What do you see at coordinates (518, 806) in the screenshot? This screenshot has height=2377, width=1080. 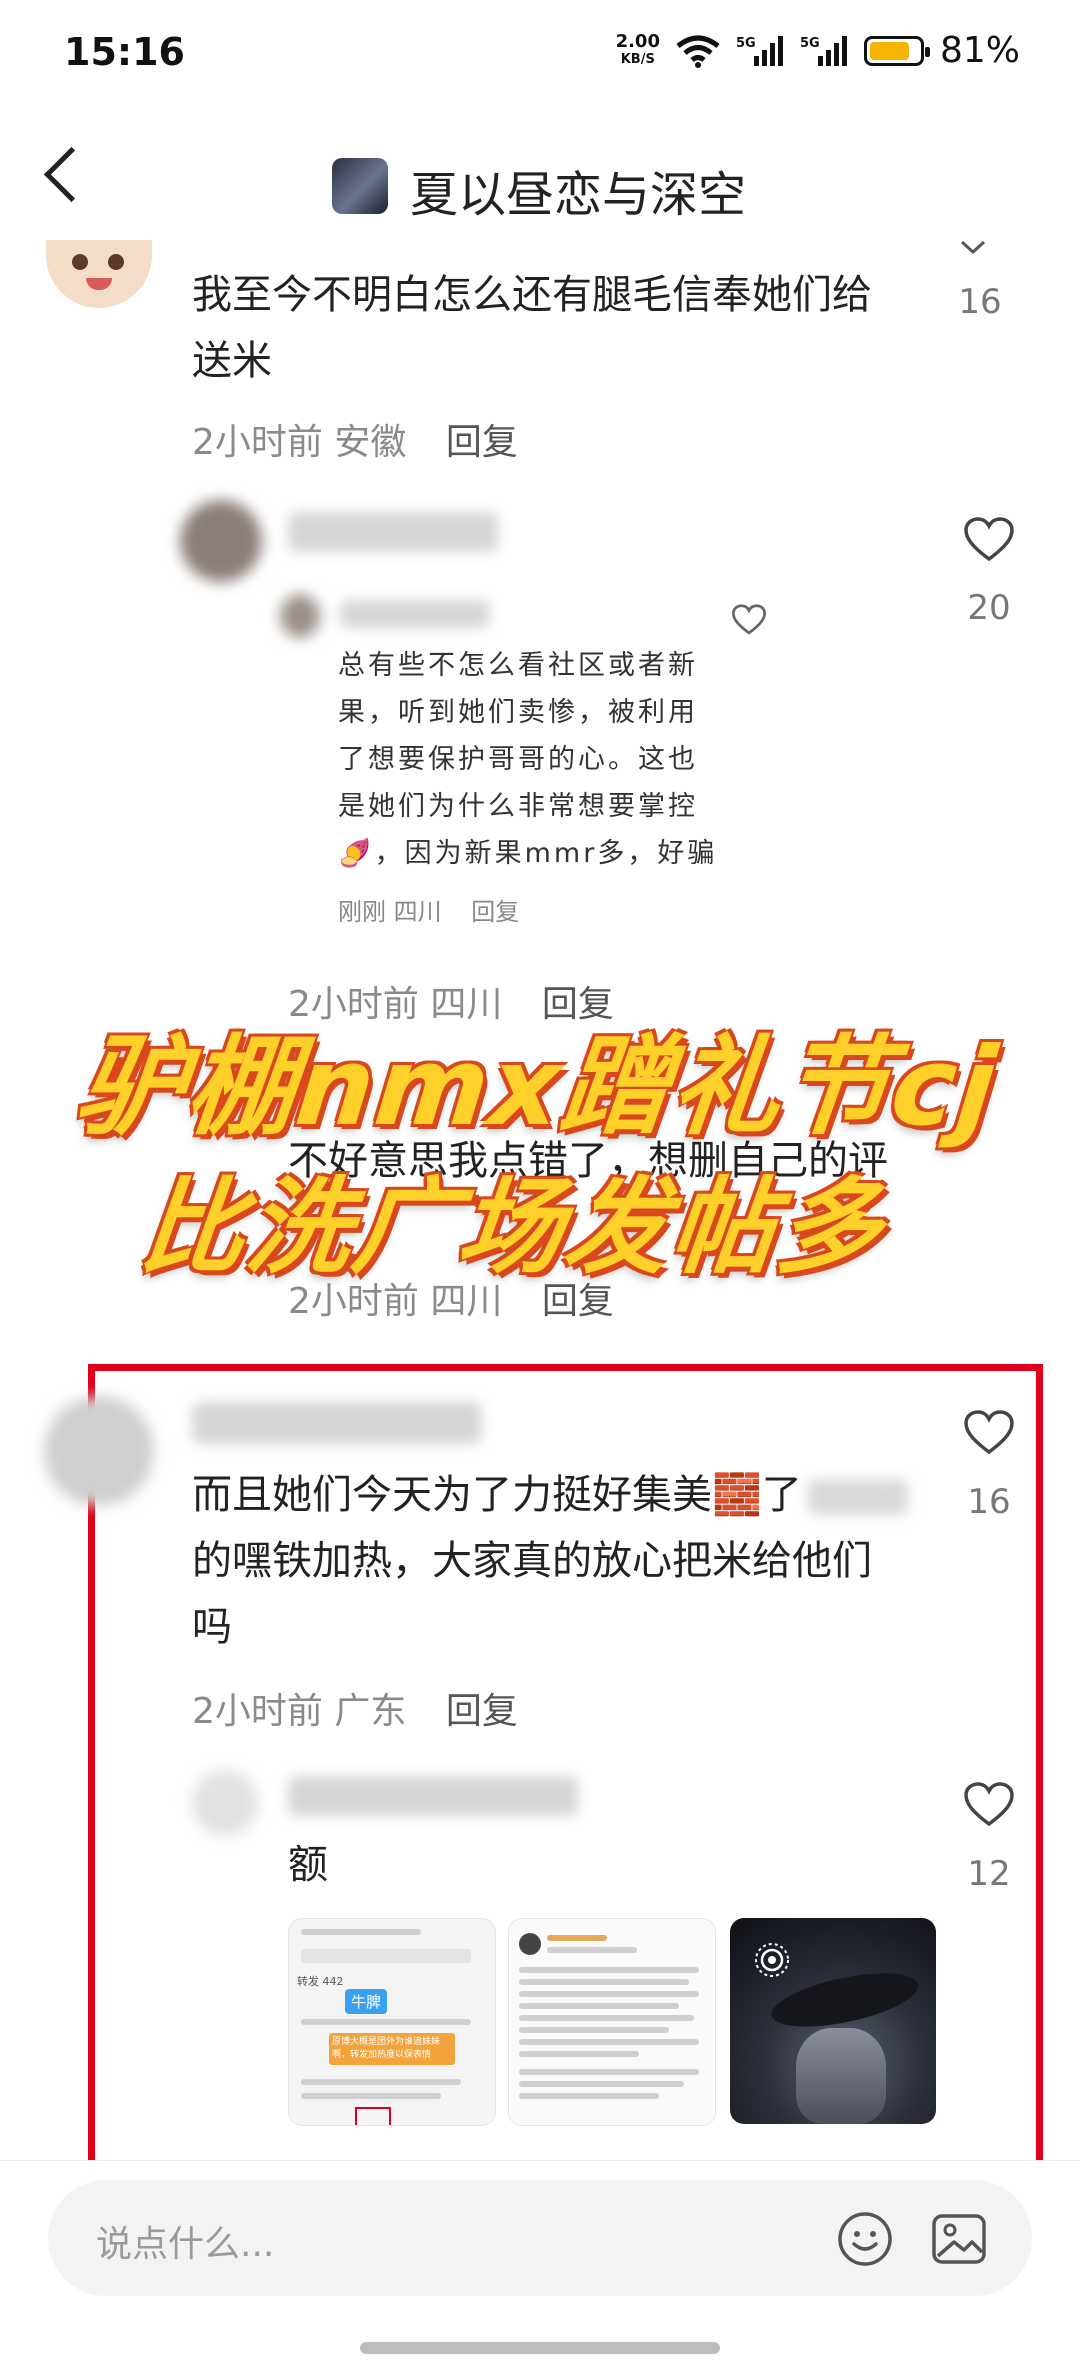 I see `quoted-line: 是她们为什么非常想要掌控` at bounding box center [518, 806].